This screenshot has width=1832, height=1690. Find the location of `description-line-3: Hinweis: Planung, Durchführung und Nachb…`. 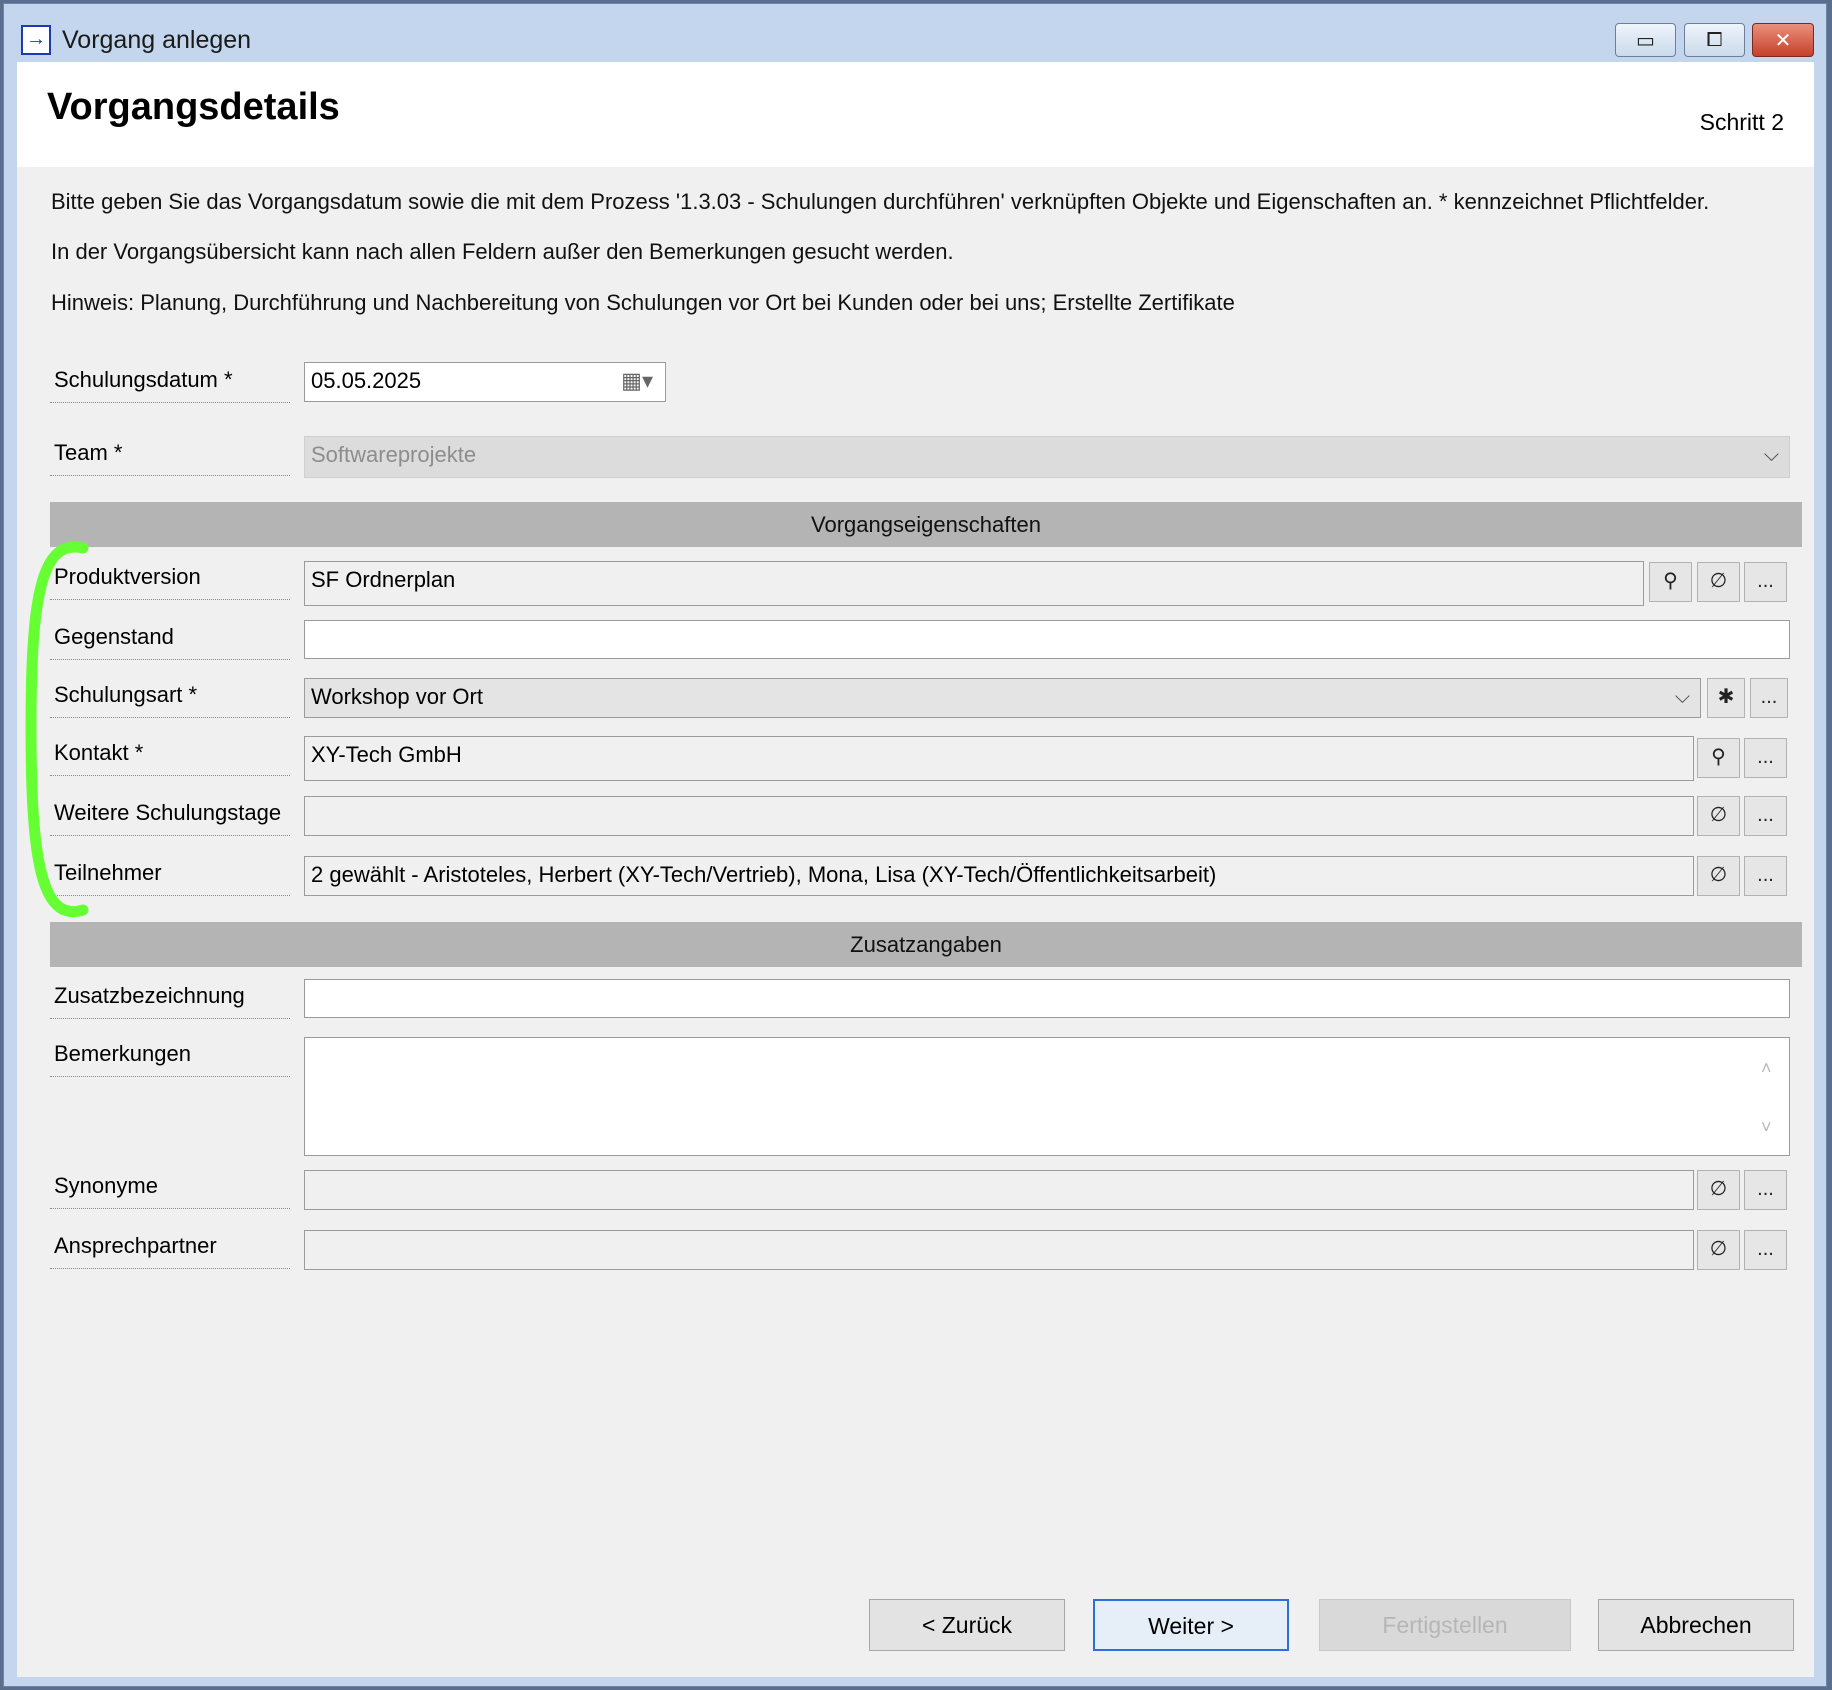

description-line-3: Hinweis: Planung, Durchführung und Nachb… is located at coordinates (643, 302).